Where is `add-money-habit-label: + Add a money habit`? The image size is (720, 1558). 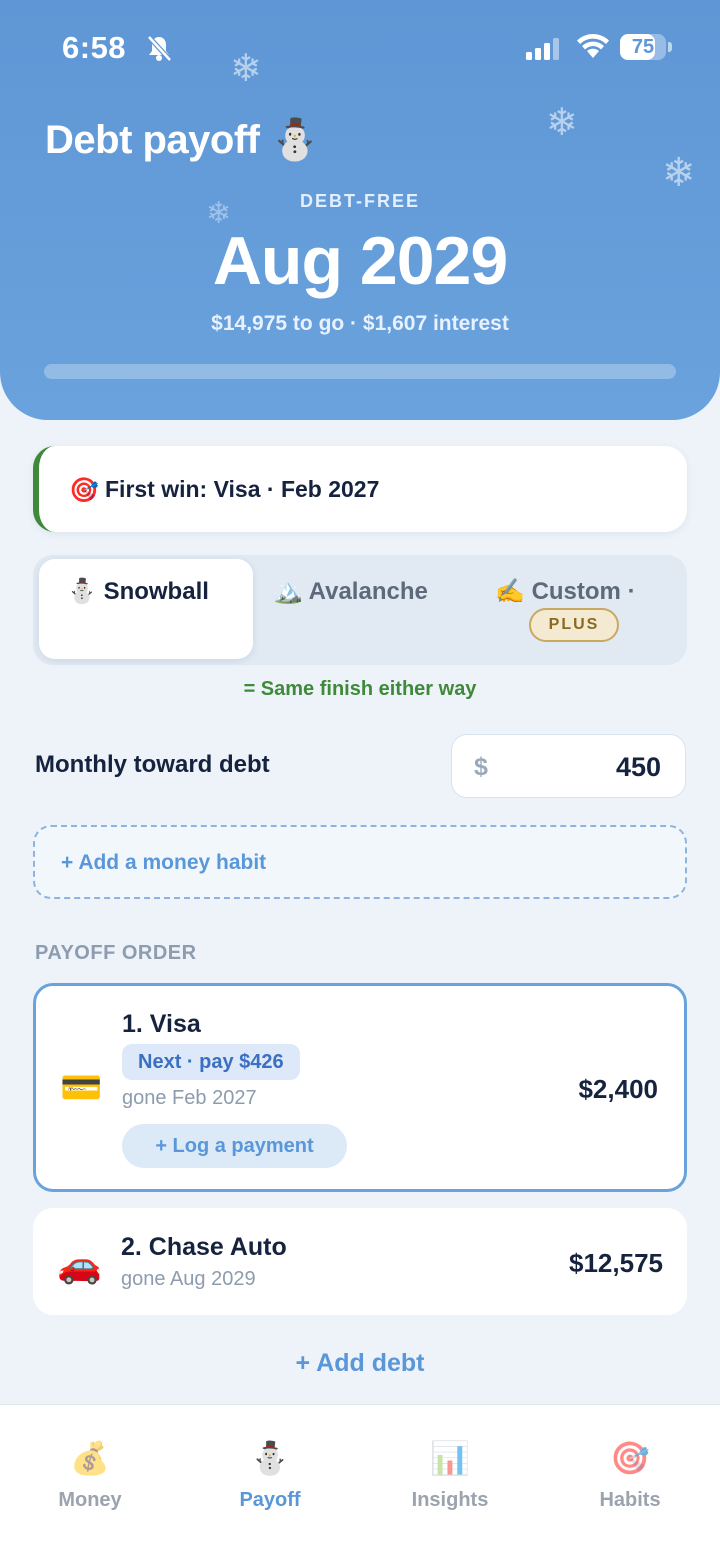
add-money-habit-label: + Add a money habit is located at coordinates (164, 862).